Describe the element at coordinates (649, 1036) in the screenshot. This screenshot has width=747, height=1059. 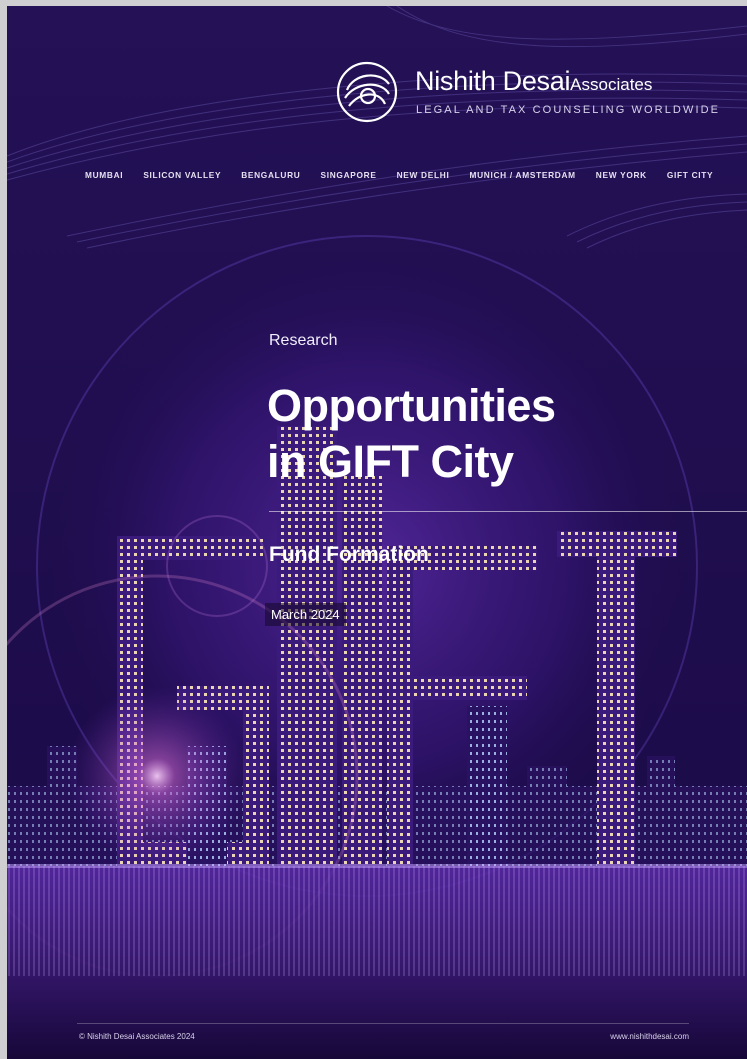
I see `website-link: www.nishithdesai.com` at that location.